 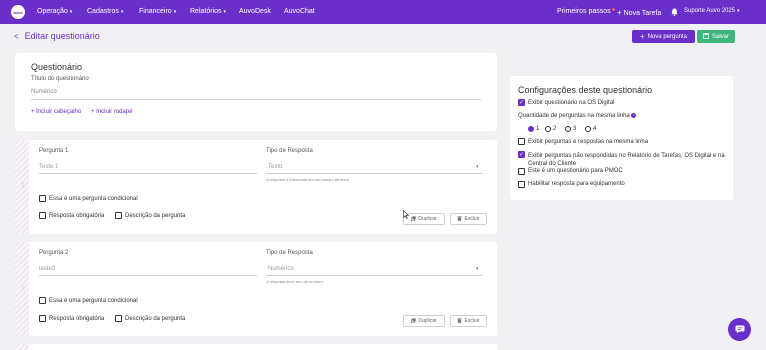 I want to click on qty-label-text: Quantidade de perguntas na mesma linha, so click(x=574, y=116).